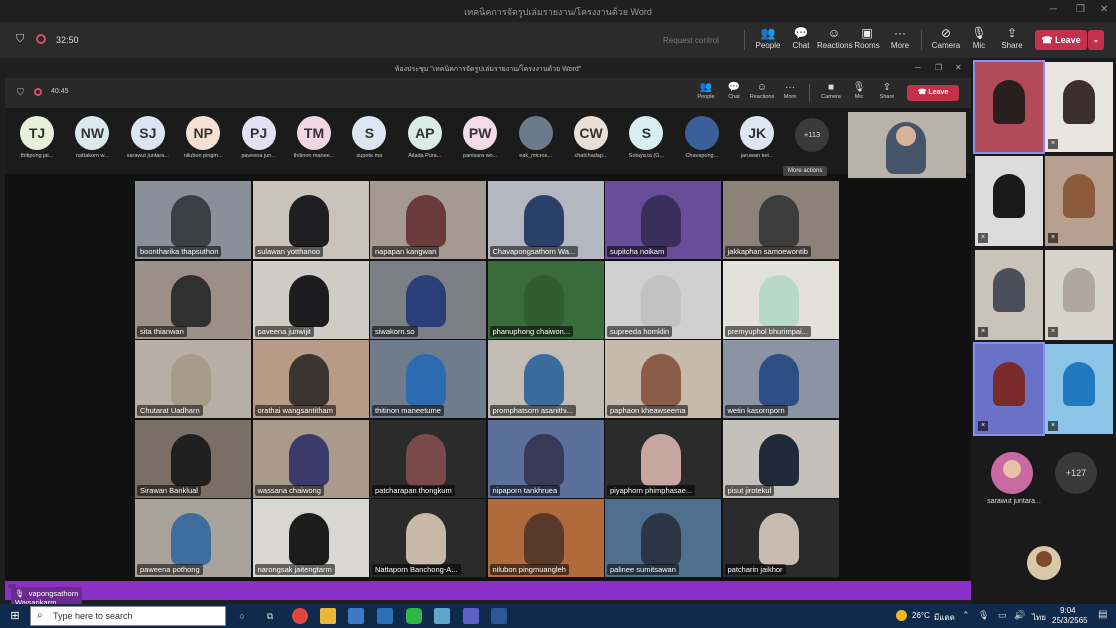  Describe the element at coordinates (1061, 40) in the screenshot. I see `leave-button: ☎ Leave` at that location.